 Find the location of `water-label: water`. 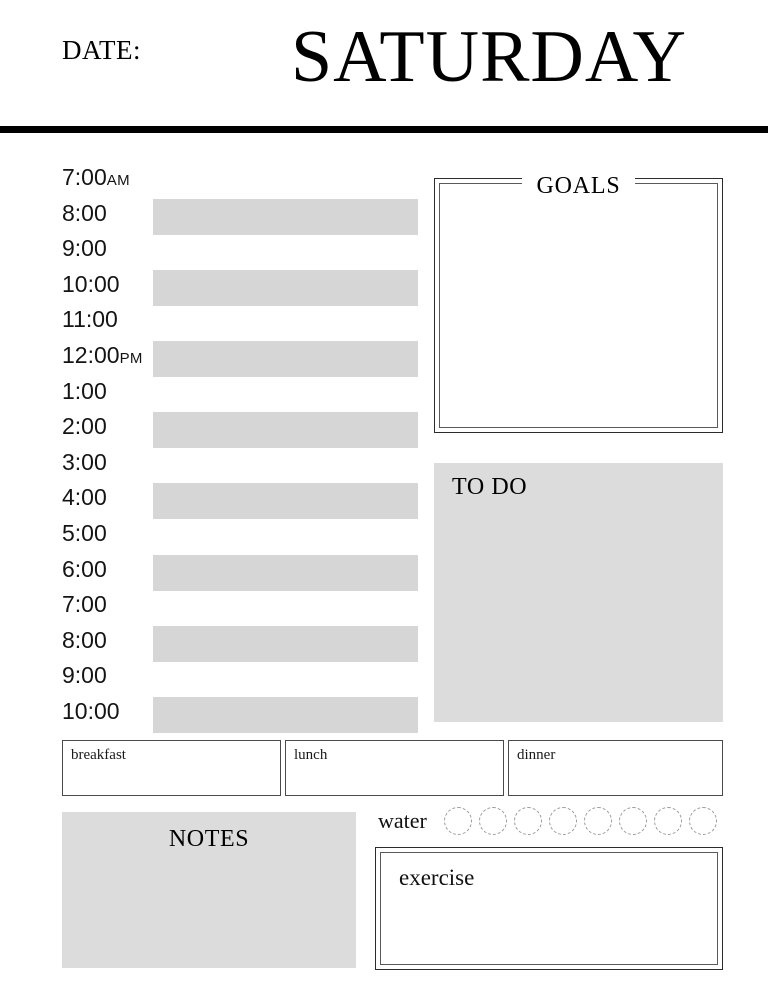

water-label: water is located at coordinates (402, 820).